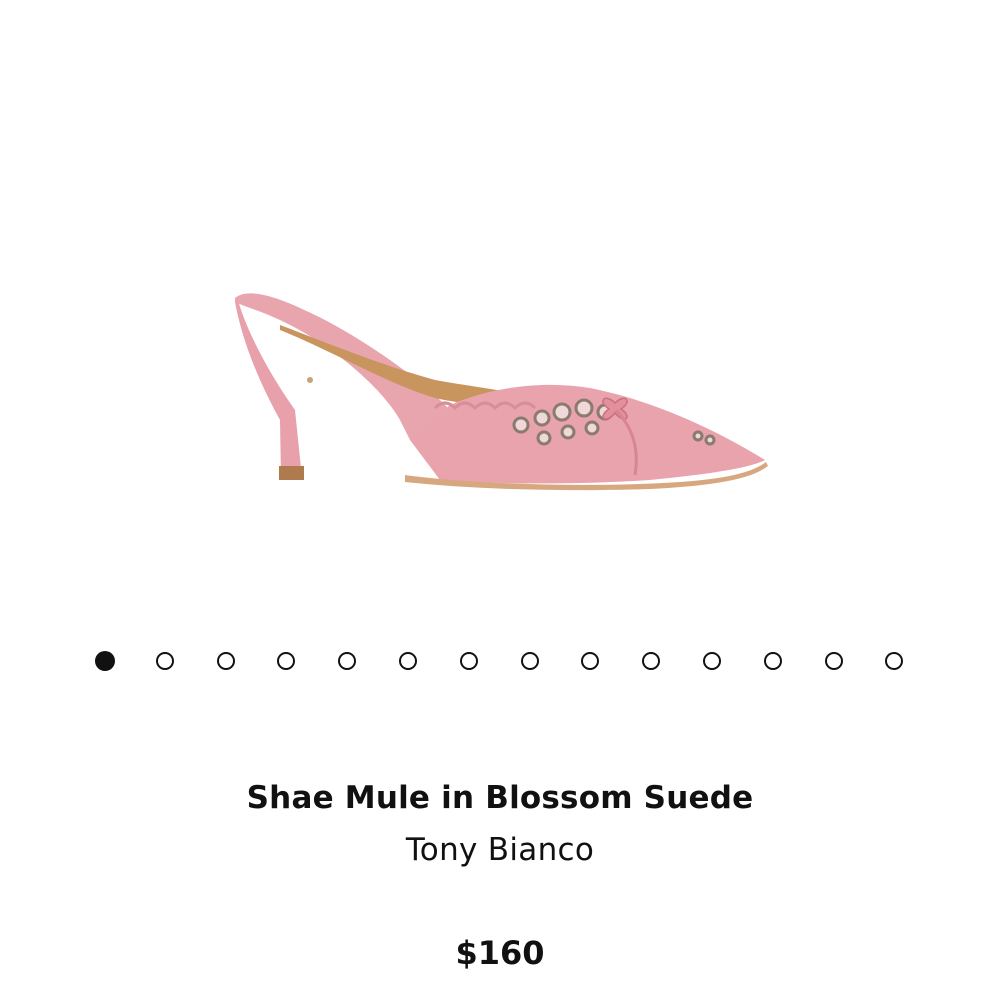 The image size is (1000, 1000). What do you see at coordinates (500, 661) in the screenshot?
I see `gallery-pagination` at bounding box center [500, 661].